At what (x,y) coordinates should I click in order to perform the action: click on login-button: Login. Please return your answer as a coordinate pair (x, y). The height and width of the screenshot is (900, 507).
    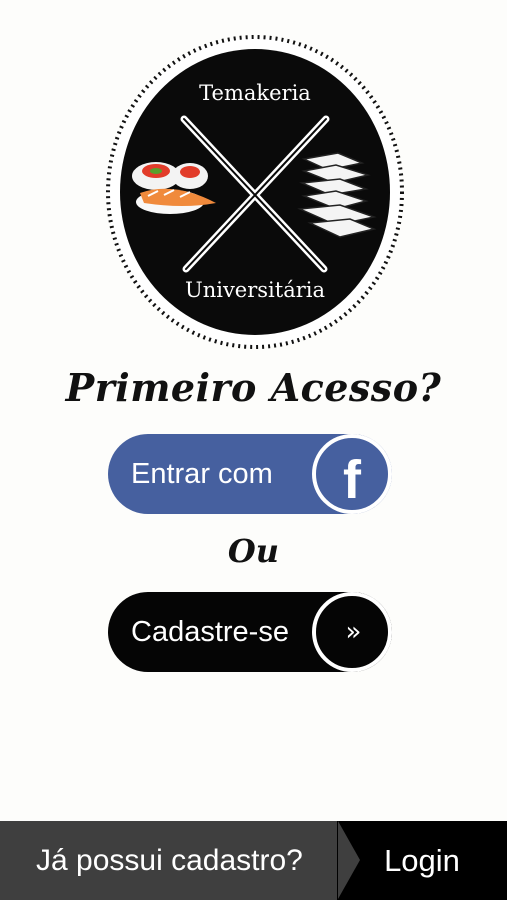
    Looking at the image, I should click on (422, 860).